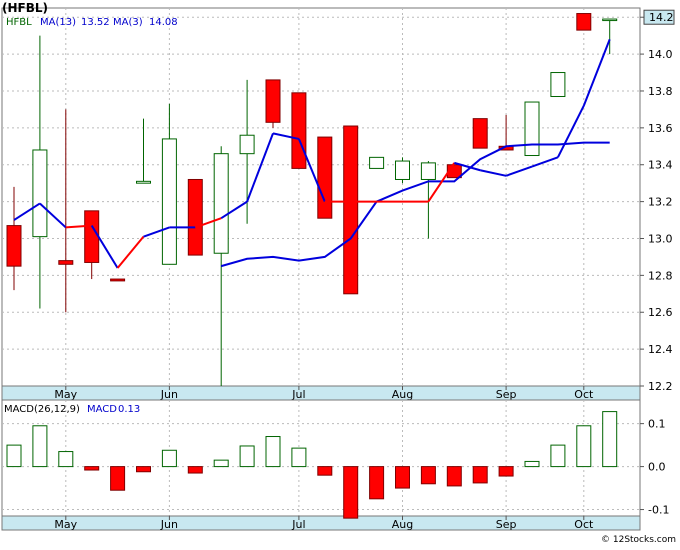 The height and width of the screenshot is (550, 680). Describe the element at coordinates (129, 409) in the screenshot. I see `macd-legend-value: 0.13` at that location.